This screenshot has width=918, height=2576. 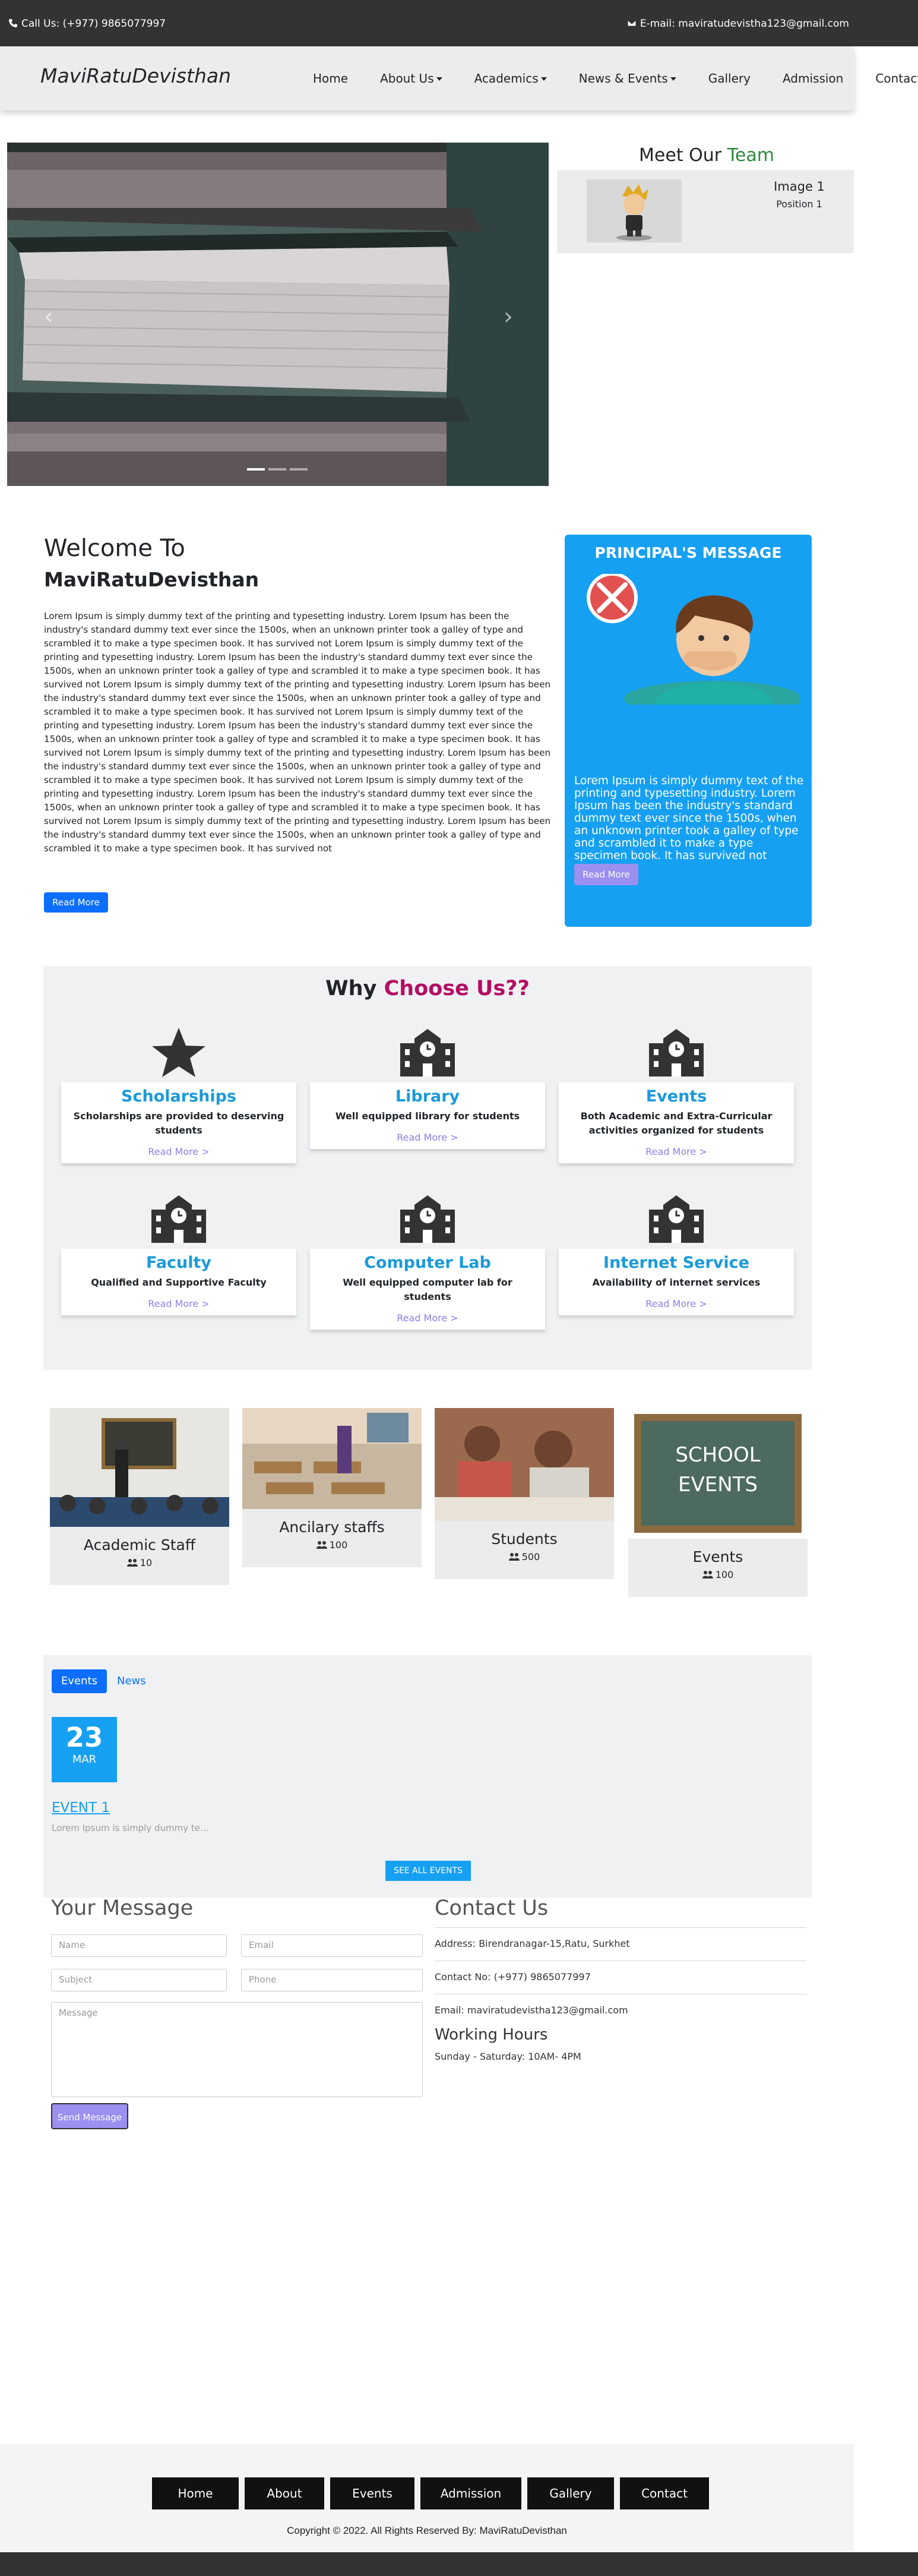 I want to click on stat-card-ancilary-staffs: Ancilary staffs 100, so click(x=332, y=1487).